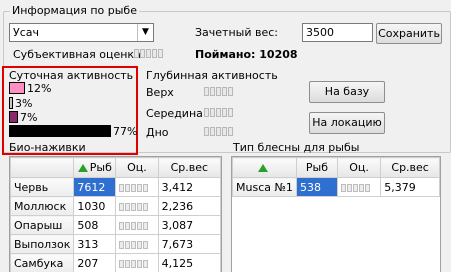 Image resolution: width=451 pixels, height=272 pixels. Describe the element at coordinates (218, 131) in the screenshot. I see `depth-bottom-rating` at that location.